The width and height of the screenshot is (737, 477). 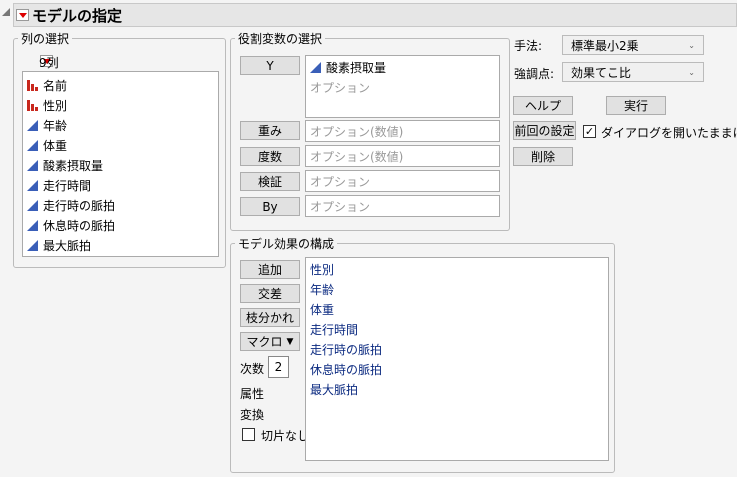 I want to click on collapse-triangle-icon, so click(x=6, y=12).